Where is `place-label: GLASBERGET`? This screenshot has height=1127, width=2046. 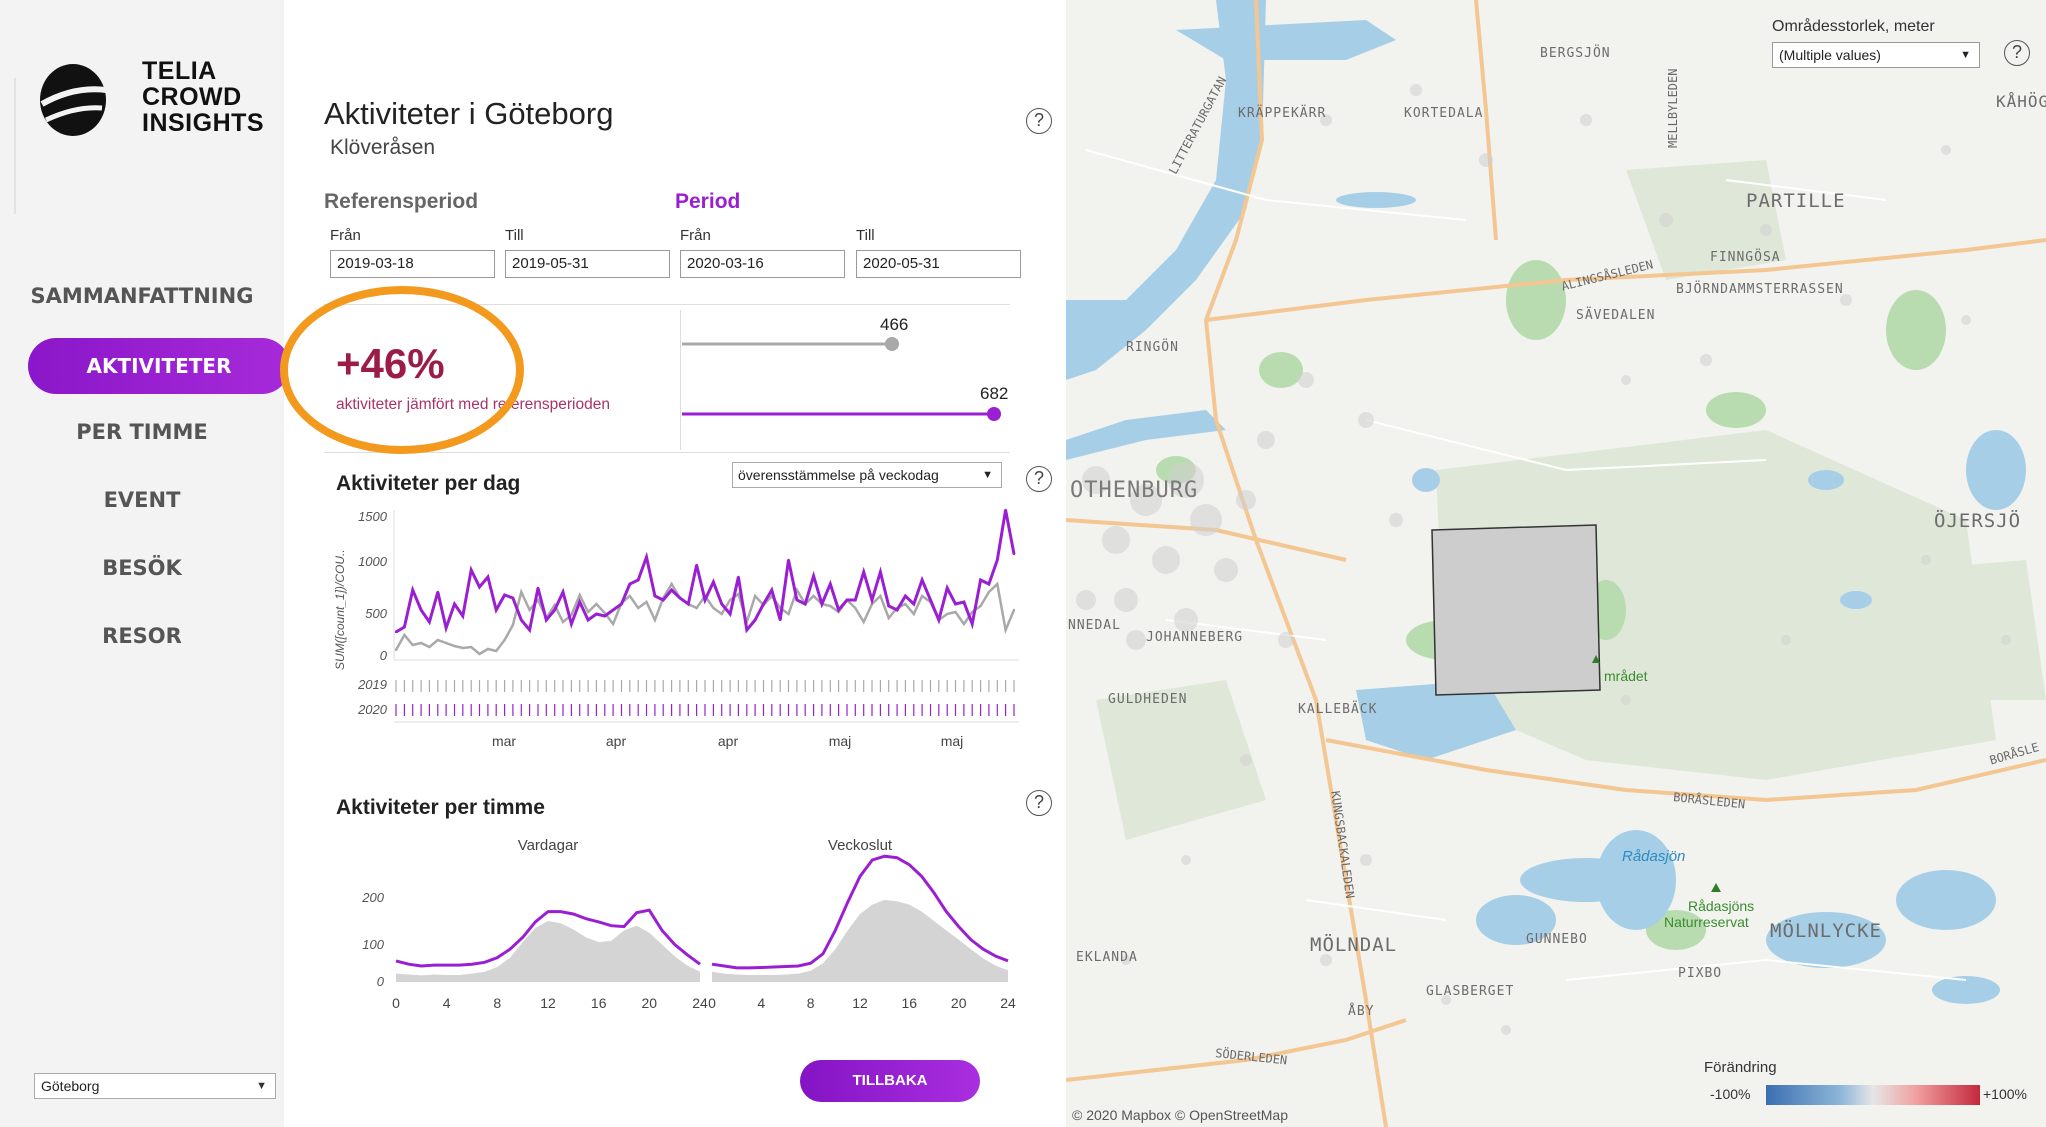 place-label: GLASBERGET is located at coordinates (1470, 991).